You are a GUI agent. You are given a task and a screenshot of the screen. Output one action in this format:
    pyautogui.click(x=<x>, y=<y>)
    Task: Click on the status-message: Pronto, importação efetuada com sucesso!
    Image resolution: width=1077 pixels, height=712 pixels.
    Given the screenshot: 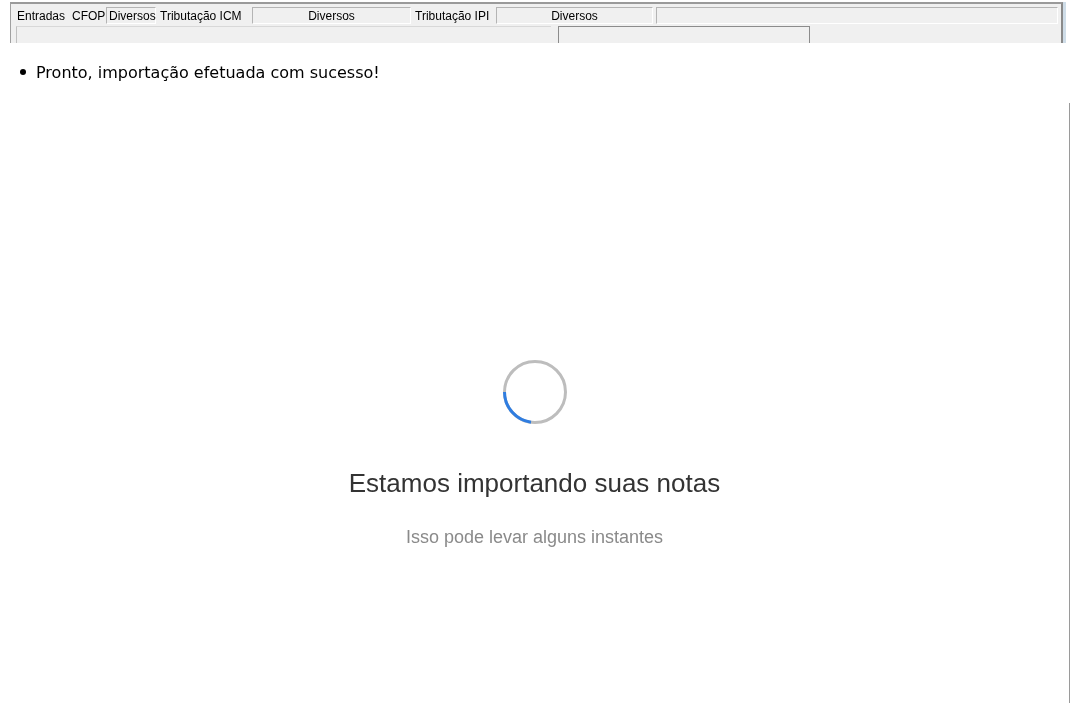 What is the action you would take?
    pyautogui.click(x=208, y=72)
    